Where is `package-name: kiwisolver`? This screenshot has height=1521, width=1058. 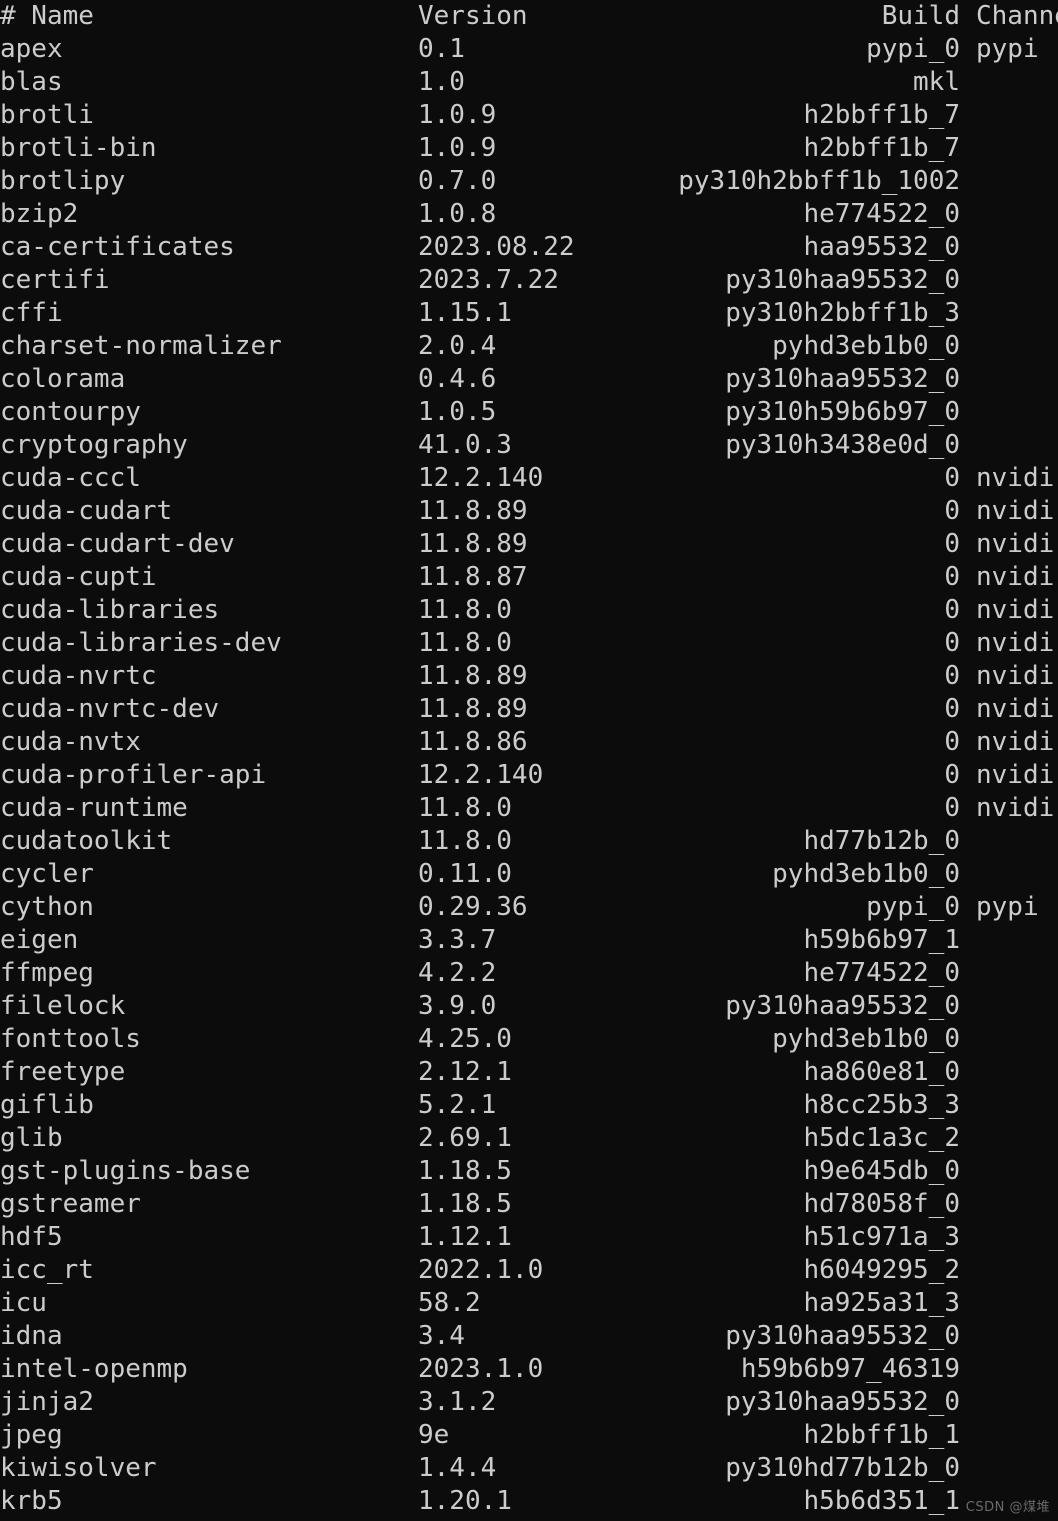
package-name: kiwisolver is located at coordinates (78, 1468).